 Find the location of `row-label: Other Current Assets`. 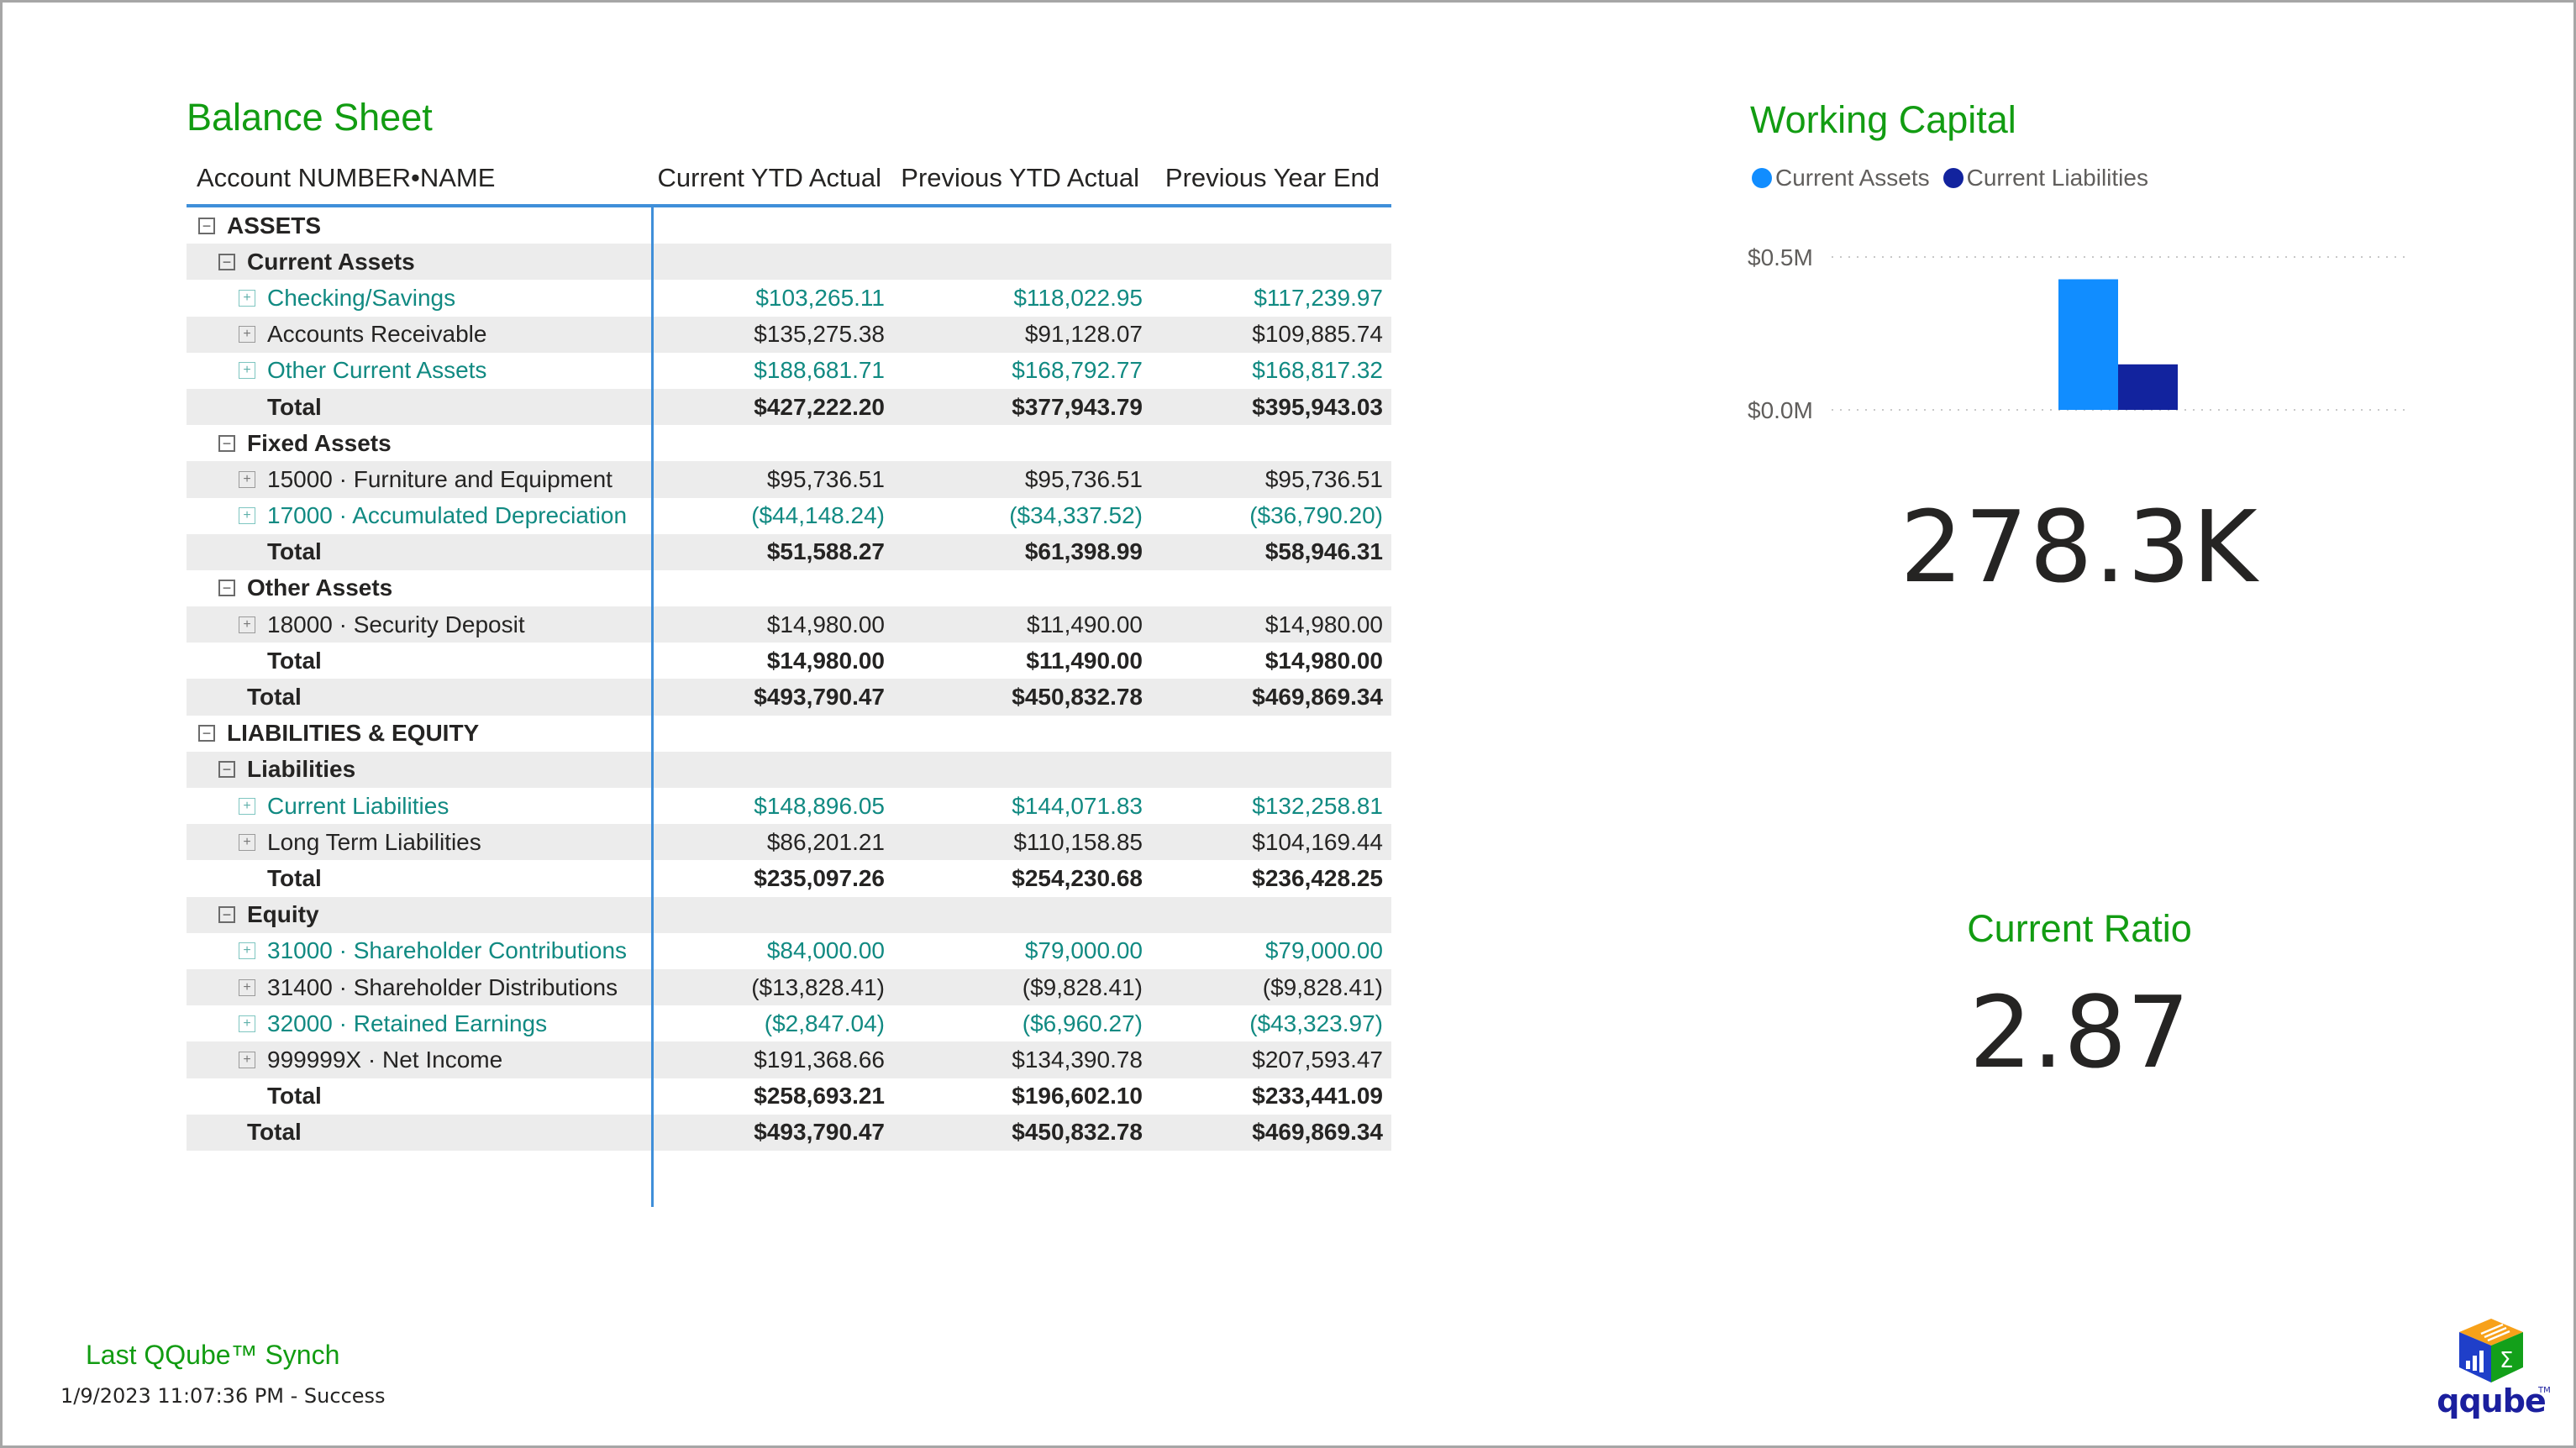

row-label: Other Current Assets is located at coordinates (376, 370).